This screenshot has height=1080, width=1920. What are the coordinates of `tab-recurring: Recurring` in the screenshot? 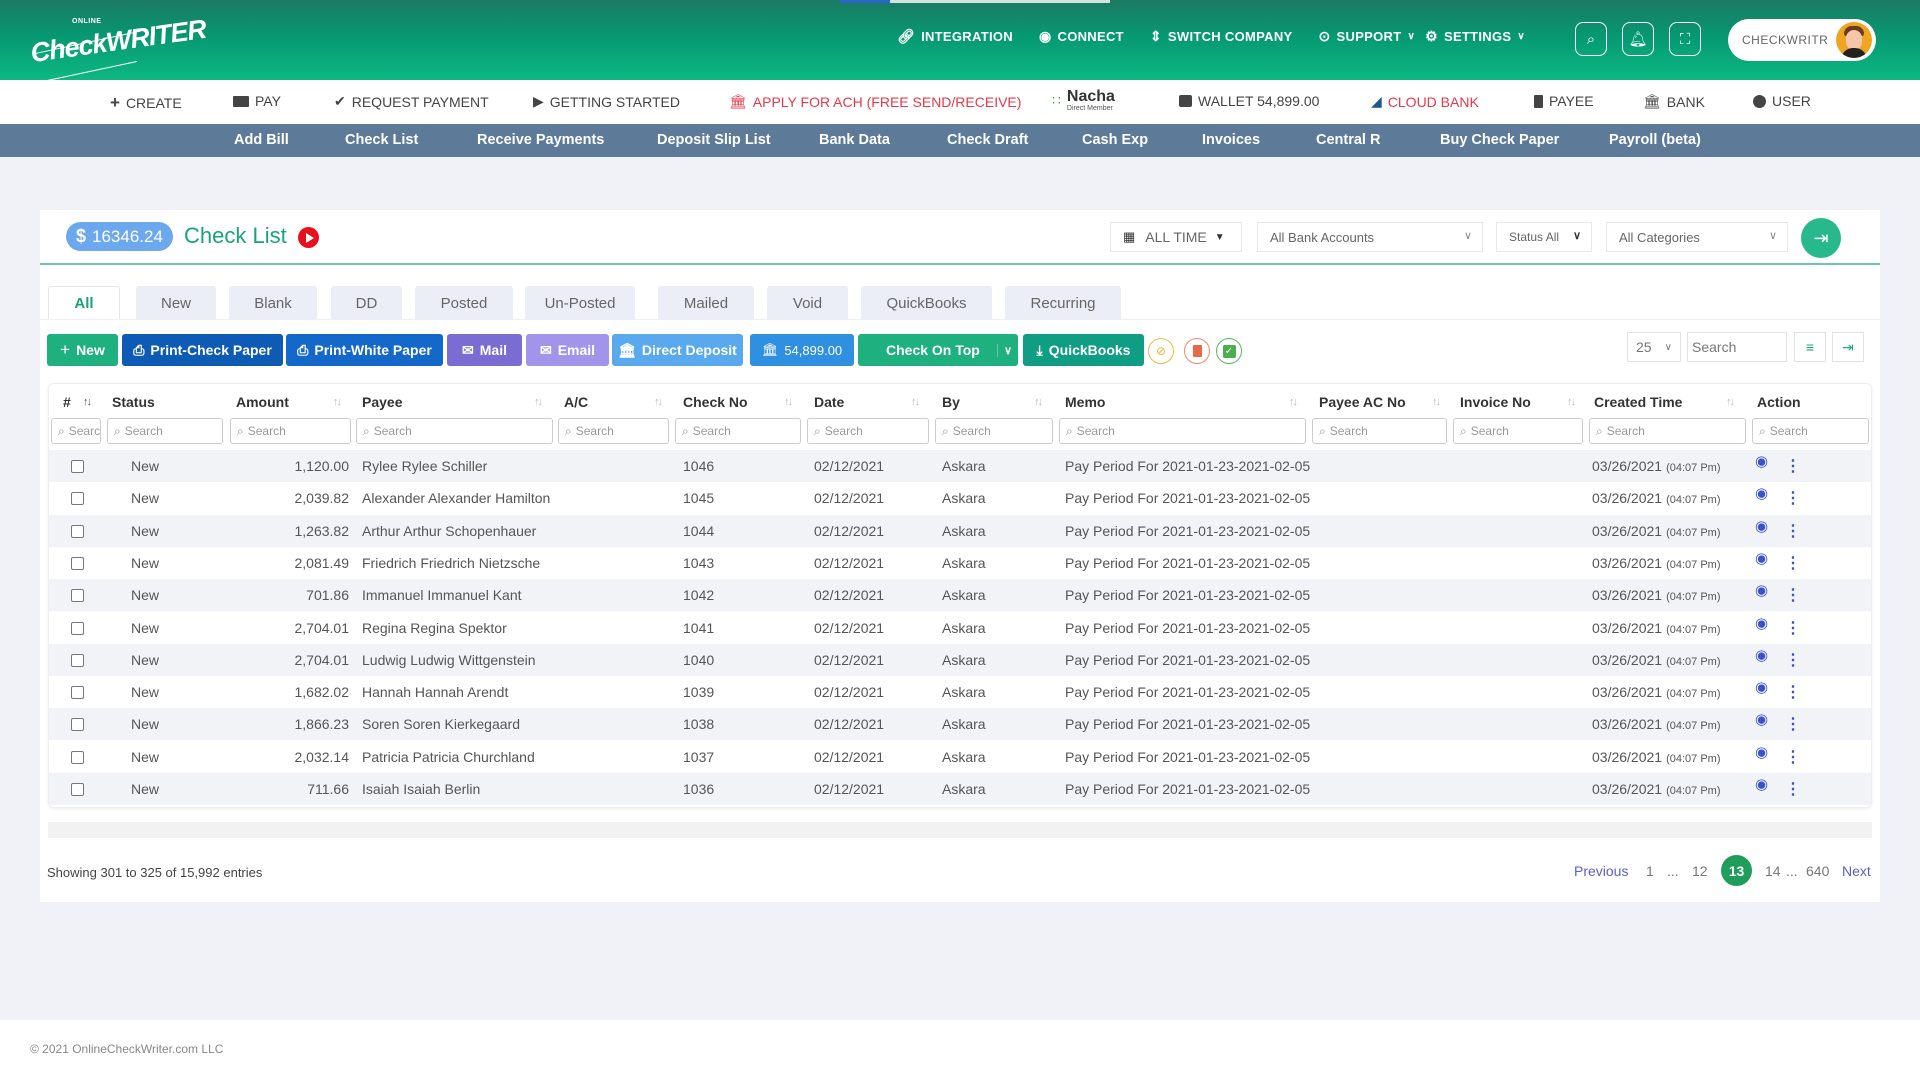 It's located at (1063, 303).